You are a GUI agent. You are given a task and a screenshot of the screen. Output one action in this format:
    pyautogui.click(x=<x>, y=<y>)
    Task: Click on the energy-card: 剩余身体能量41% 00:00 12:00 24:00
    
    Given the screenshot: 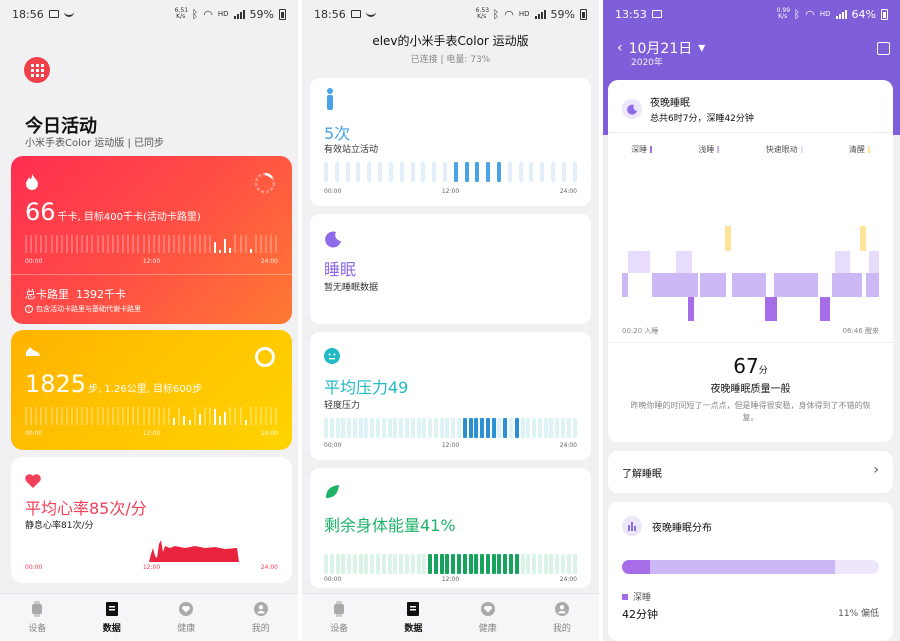 What is the action you would take?
    pyautogui.click(x=450, y=528)
    